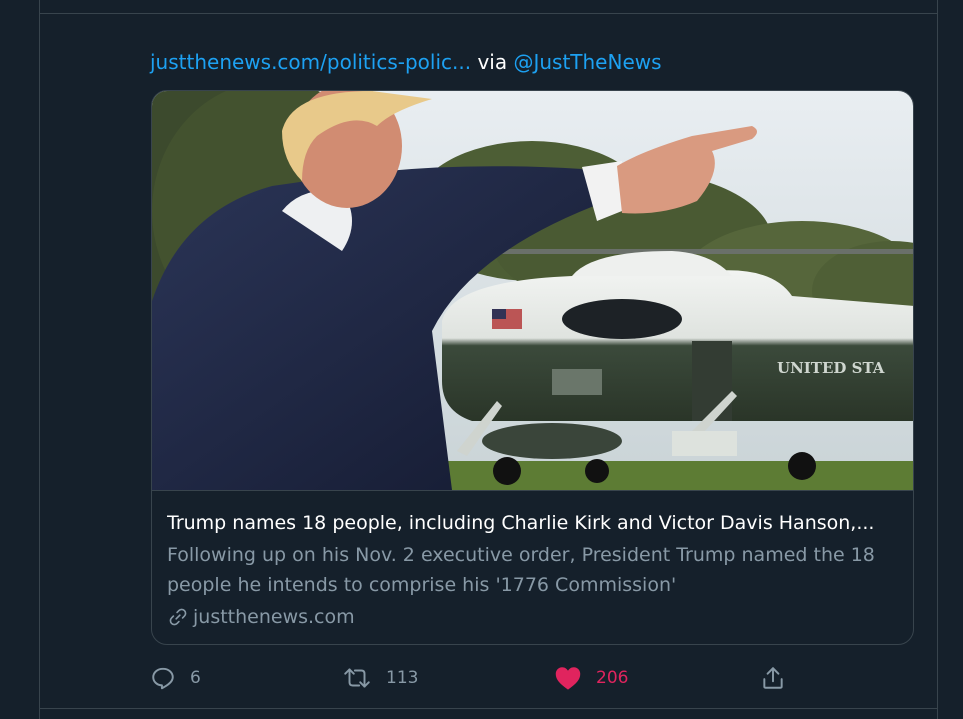  I want to click on aircraft-marking: UNITED STA, so click(831, 368).